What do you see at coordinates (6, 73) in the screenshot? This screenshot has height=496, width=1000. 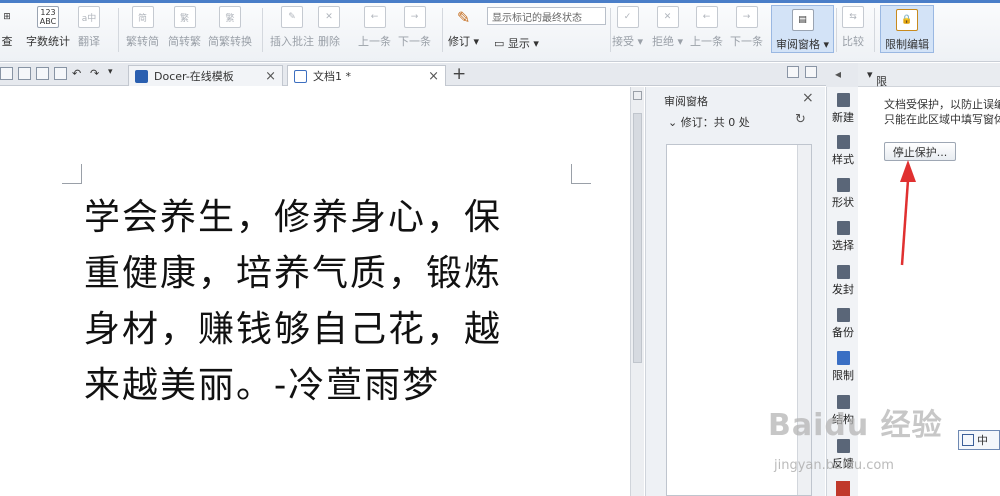 I see `print-preview-icon` at bounding box center [6, 73].